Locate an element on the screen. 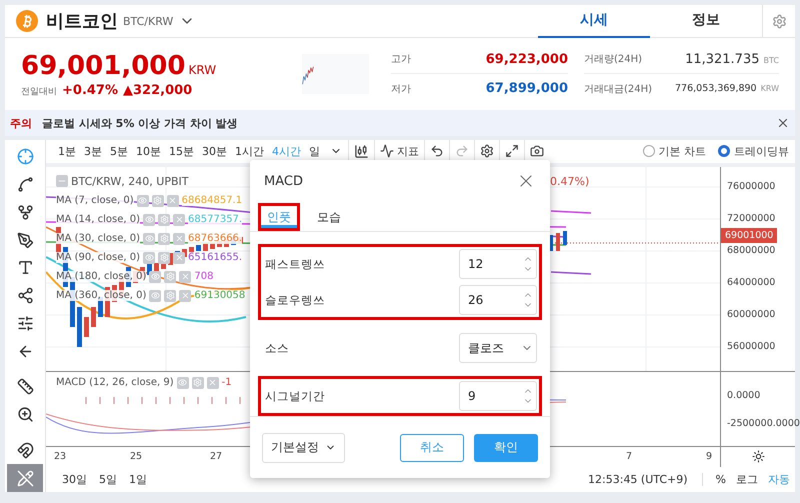 The image size is (800, 503). last-price-label: 69001000 is located at coordinates (749, 235).